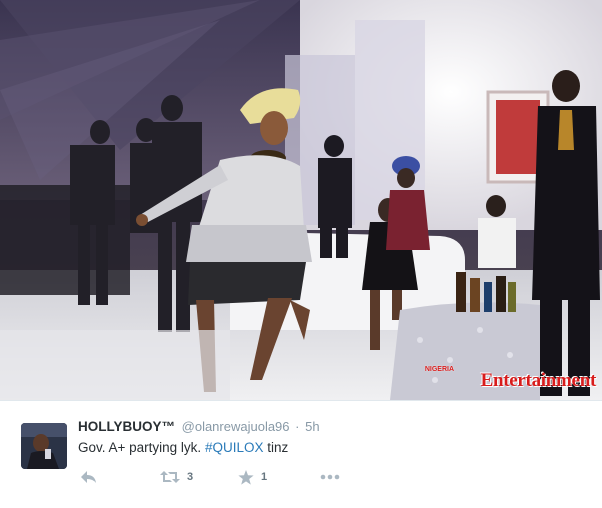 This screenshot has width=602, height=508. I want to click on more-icon, so click(330, 477).